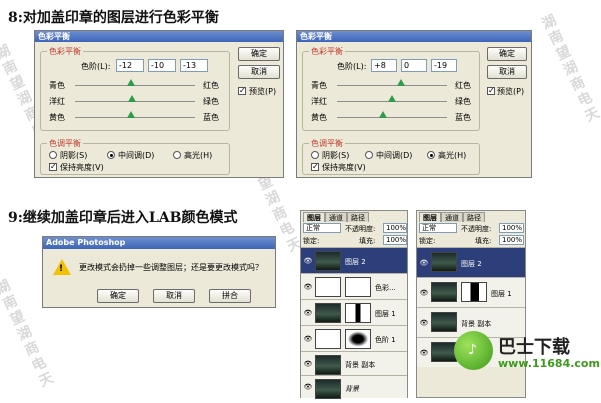  I want to click on layer-thumbnail, so click(328, 389).